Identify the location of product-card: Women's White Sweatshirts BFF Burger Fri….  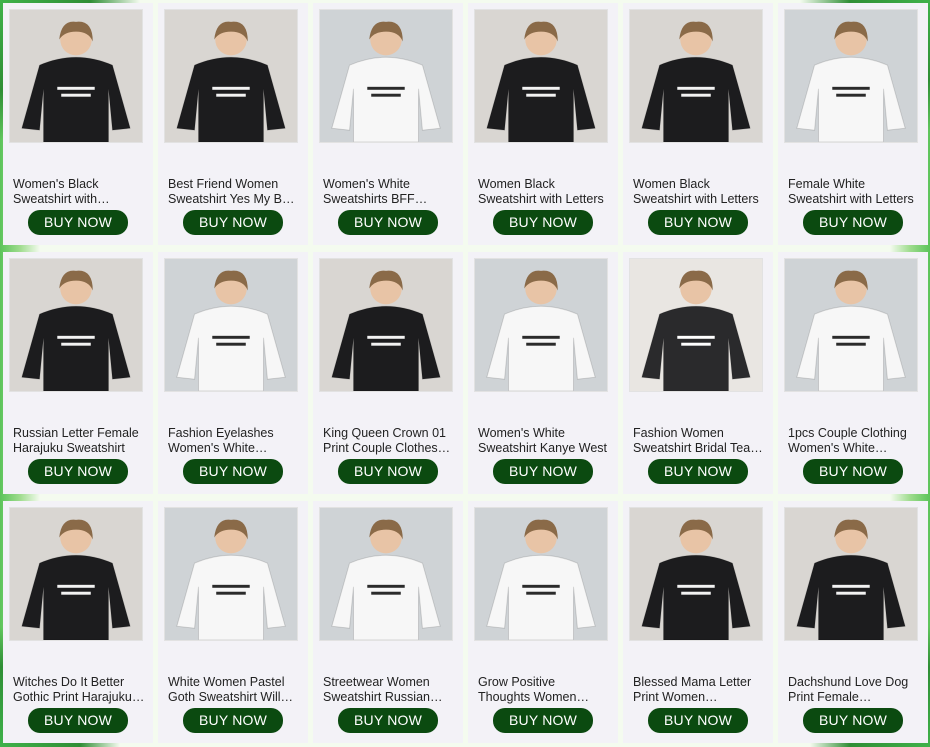
(388, 124).